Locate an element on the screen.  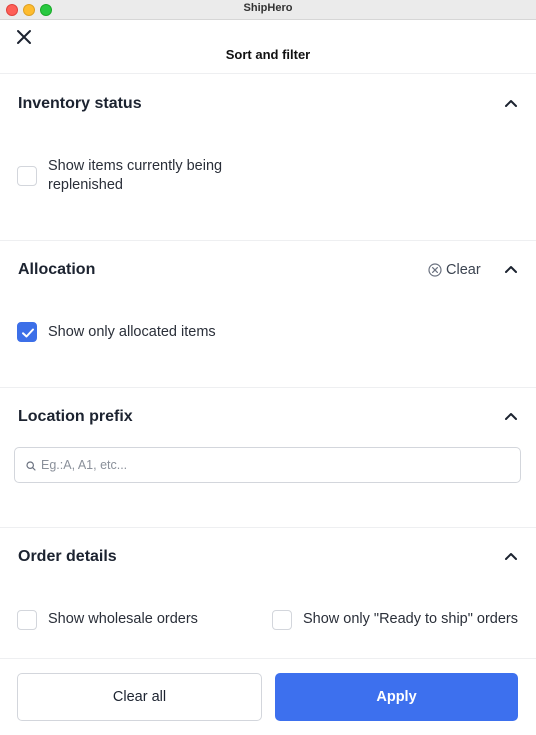
ready-to-ship-checkbox is located at coordinates (282, 620).